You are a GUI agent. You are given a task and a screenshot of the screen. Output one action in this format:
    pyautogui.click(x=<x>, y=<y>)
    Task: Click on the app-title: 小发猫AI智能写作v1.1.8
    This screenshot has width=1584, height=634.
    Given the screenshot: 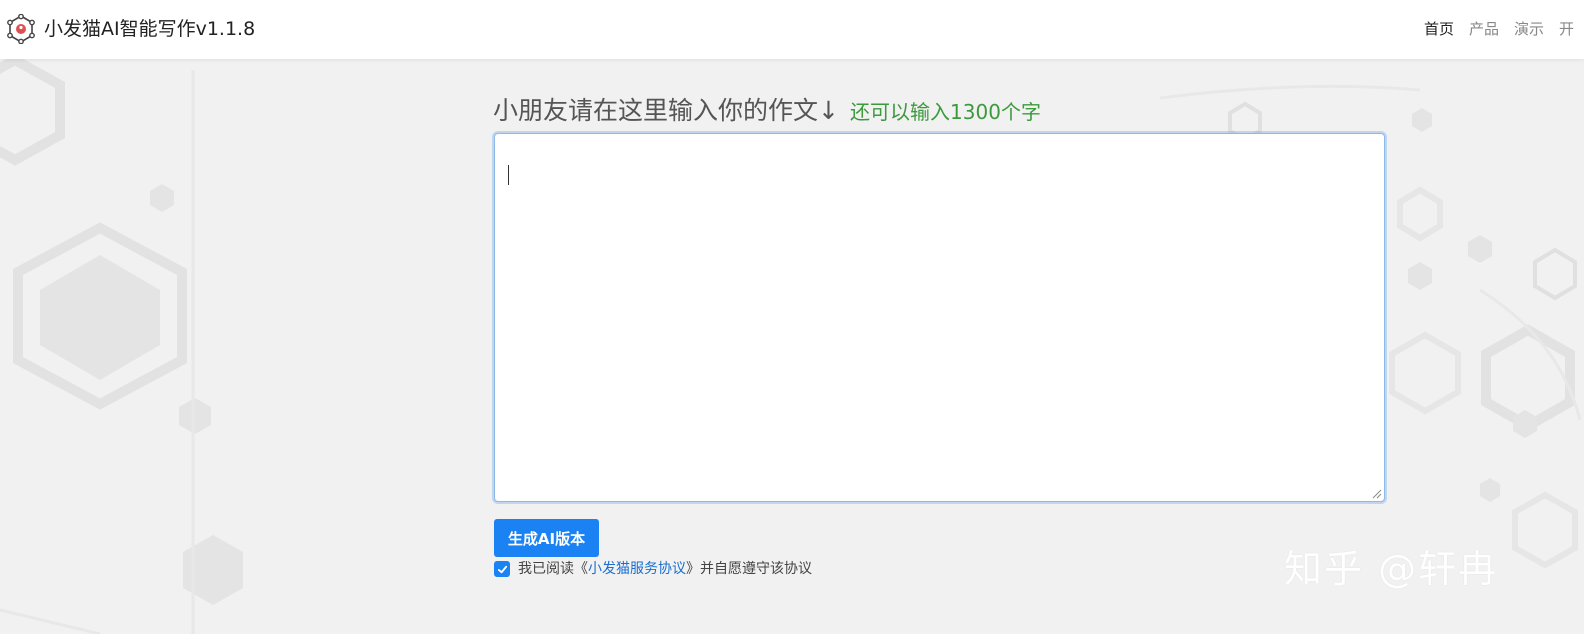 What is the action you would take?
    pyautogui.click(x=150, y=29)
    